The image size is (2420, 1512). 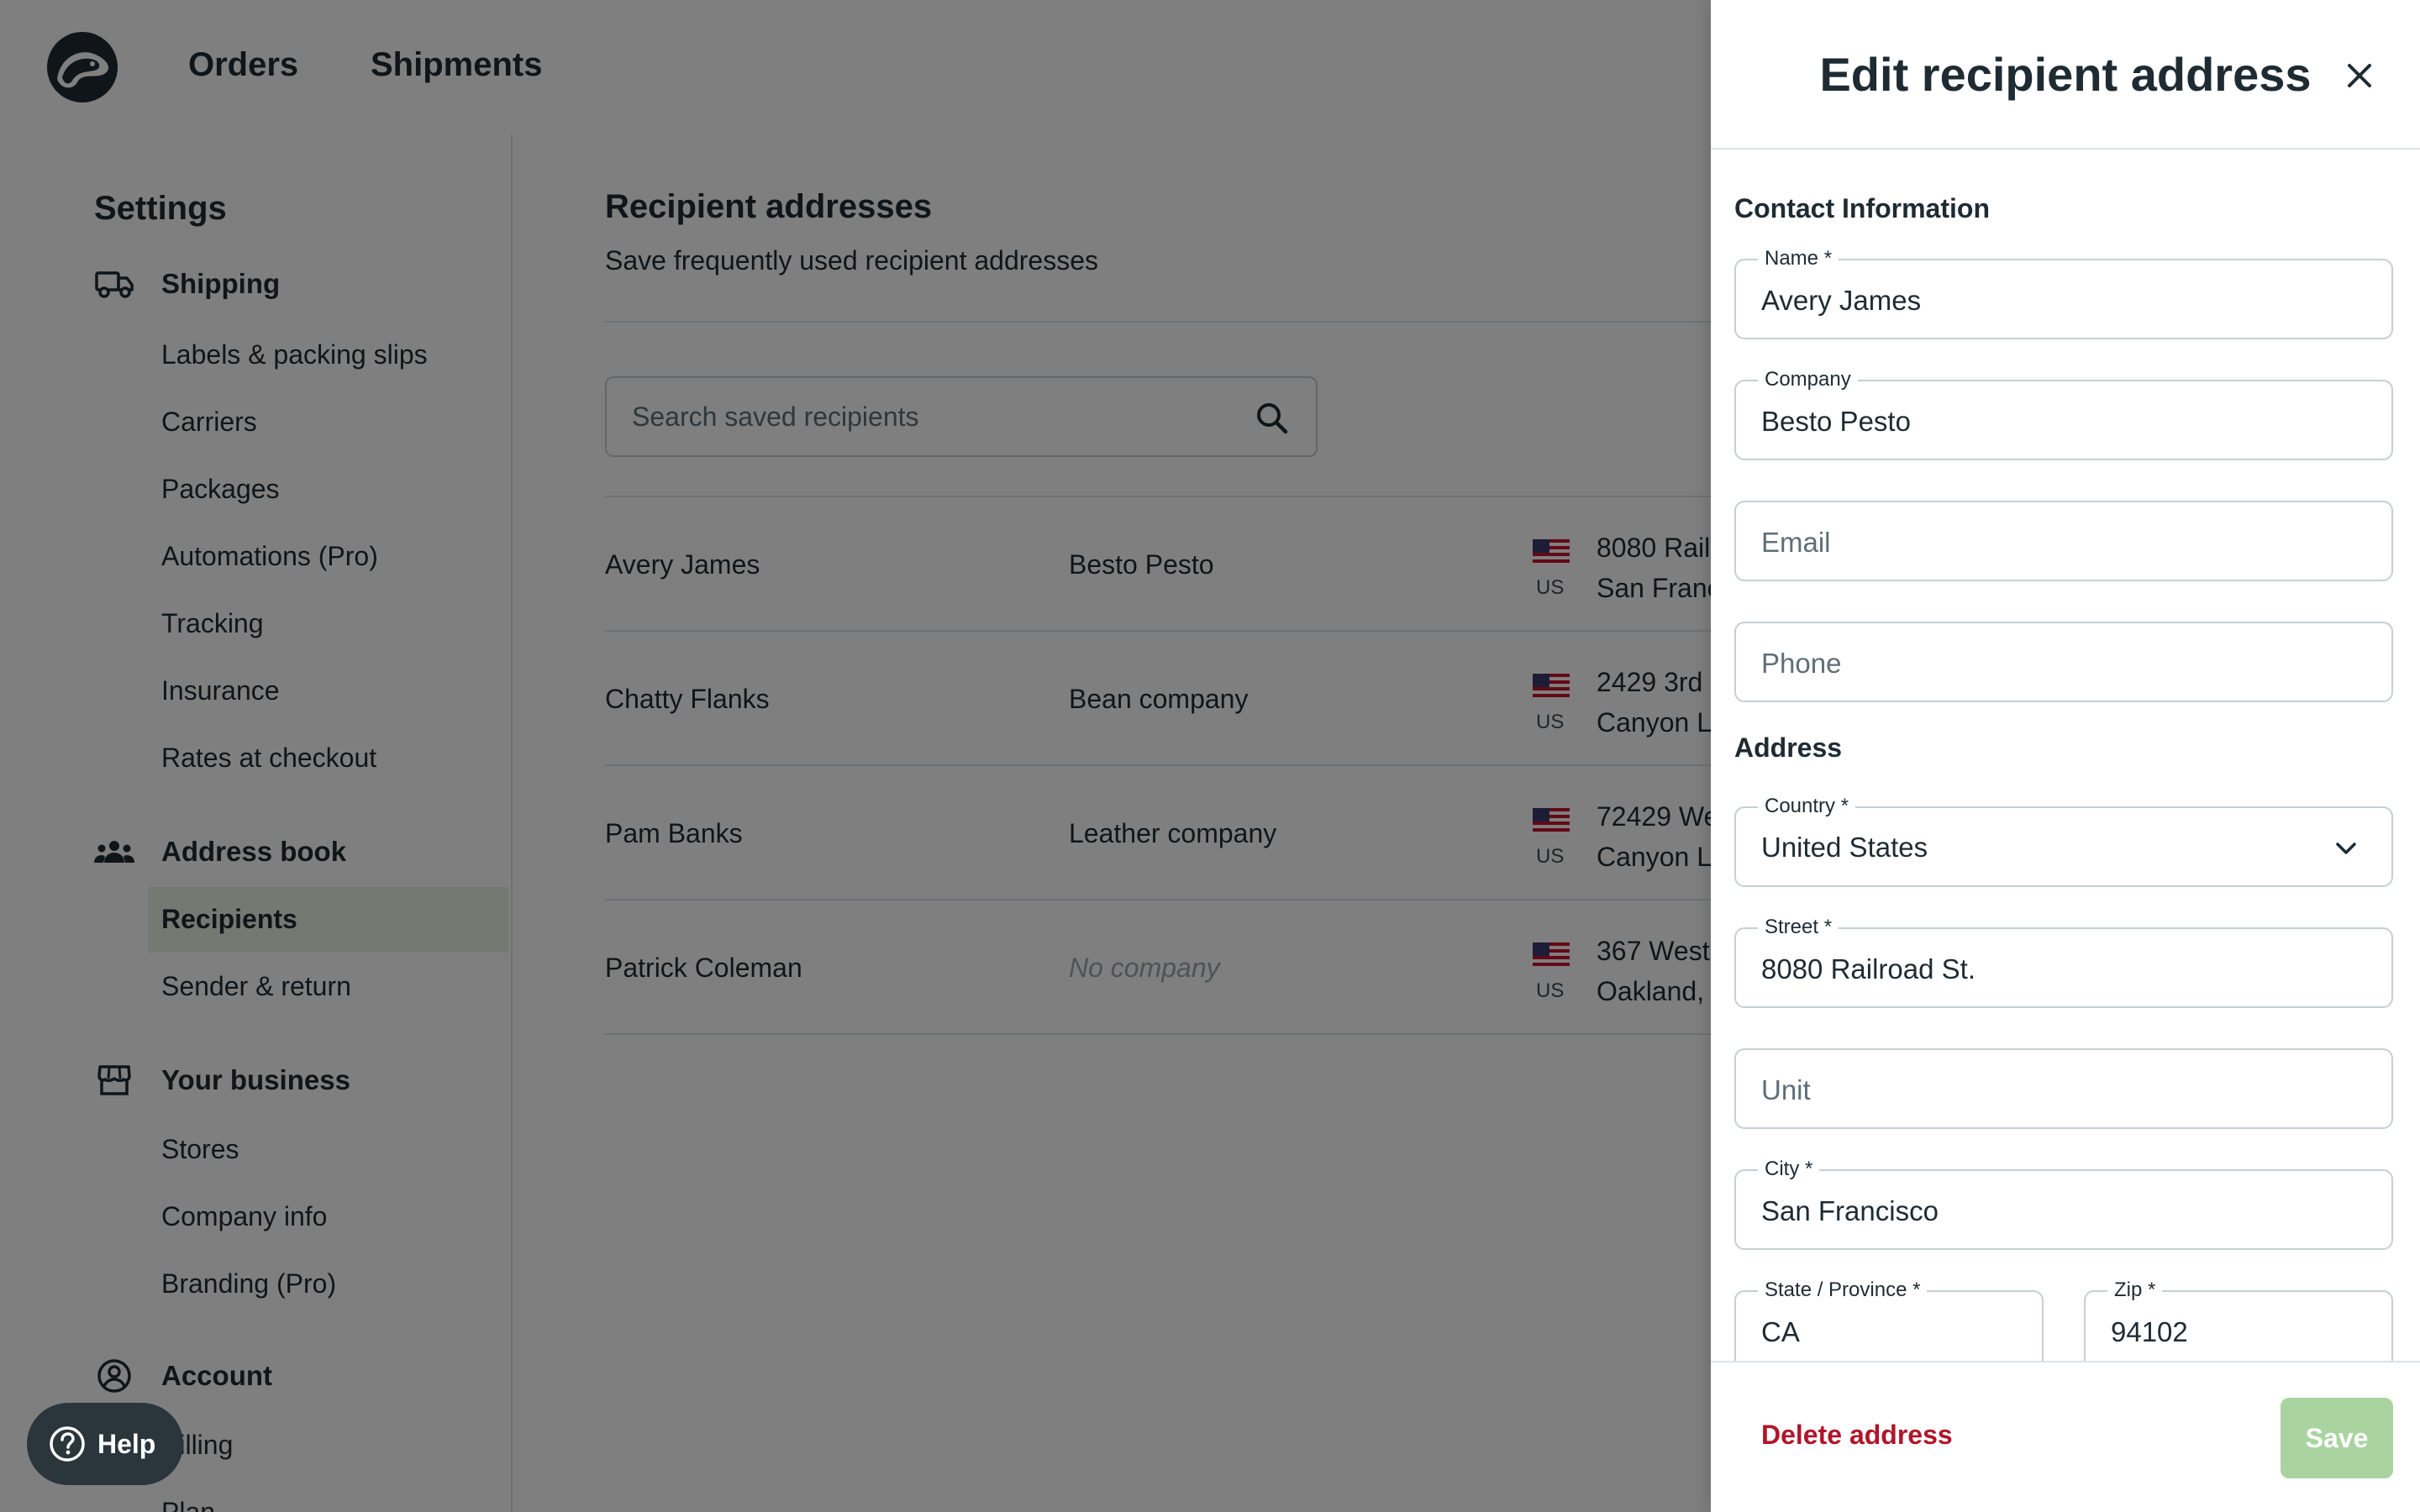 What do you see at coordinates (1862, 208) in the screenshot?
I see `contact-section-title: Contact Information` at bounding box center [1862, 208].